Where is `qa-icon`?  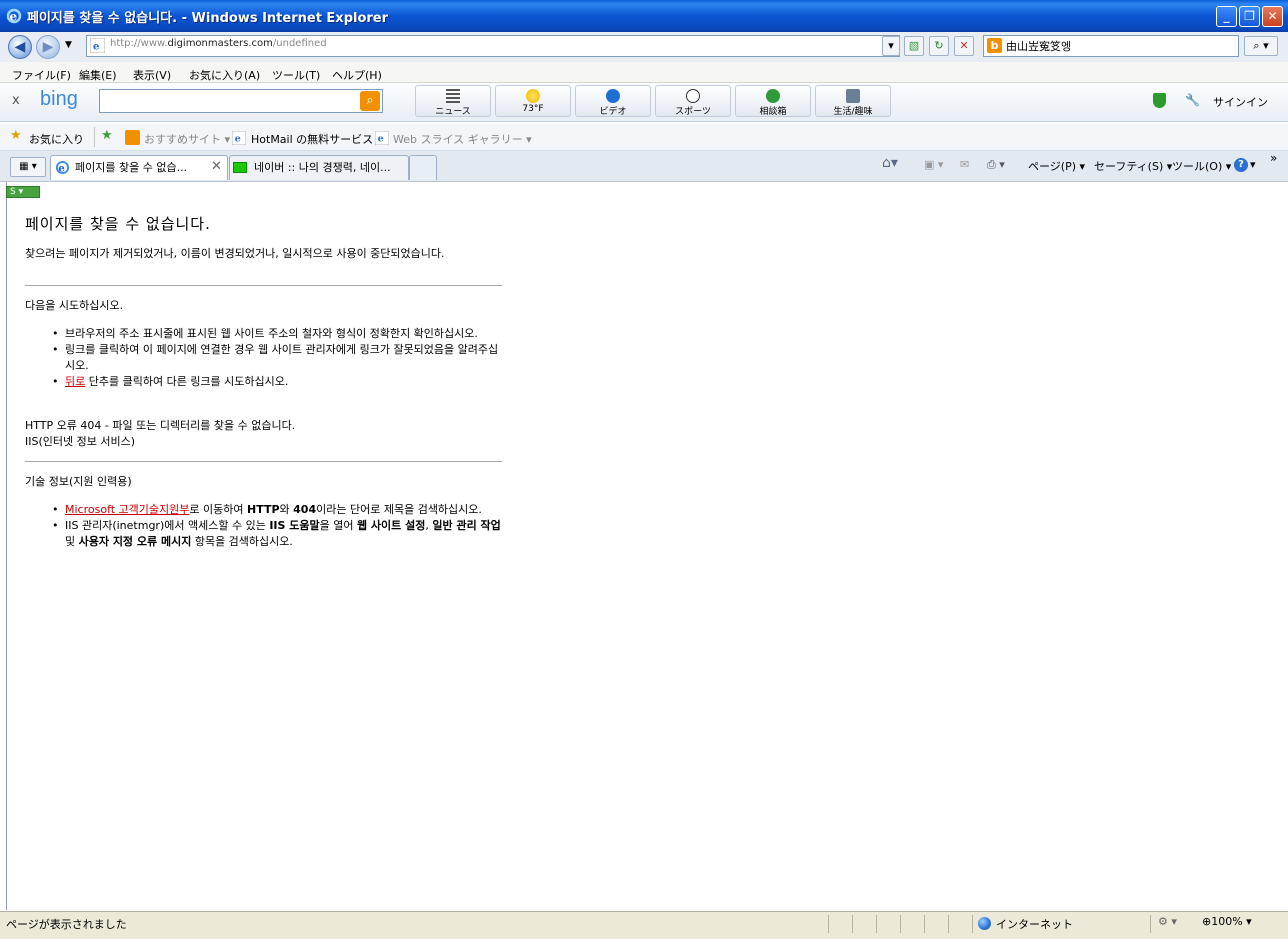 qa-icon is located at coordinates (773, 96).